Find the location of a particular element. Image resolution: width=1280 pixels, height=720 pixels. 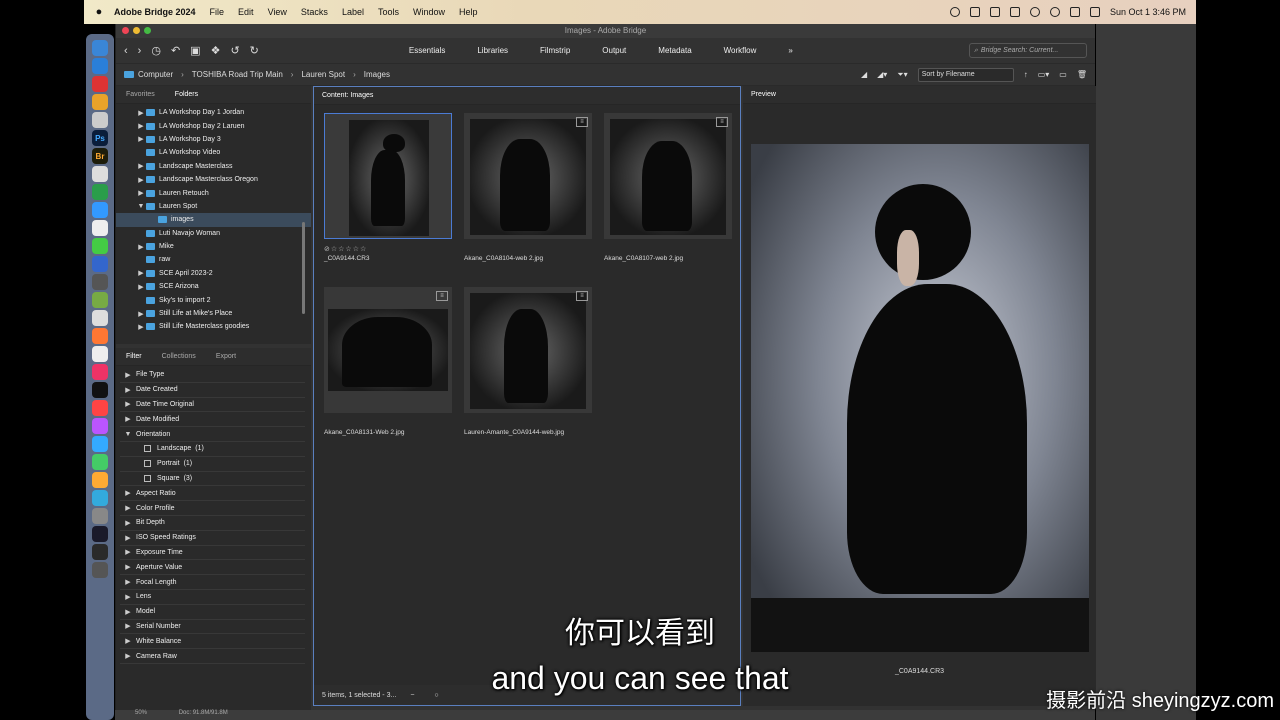

filter-icon: ⏷▾ is located at coordinates (902, 75).